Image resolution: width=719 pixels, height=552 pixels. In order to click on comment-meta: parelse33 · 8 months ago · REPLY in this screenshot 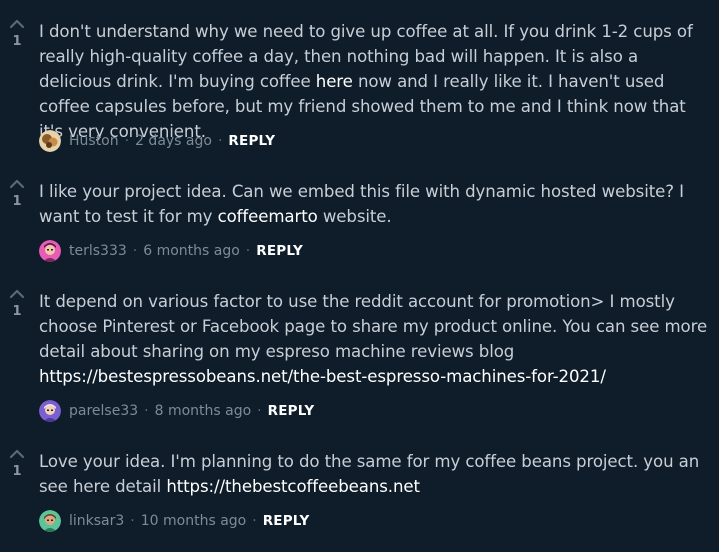, I will do `click(176, 411)`.